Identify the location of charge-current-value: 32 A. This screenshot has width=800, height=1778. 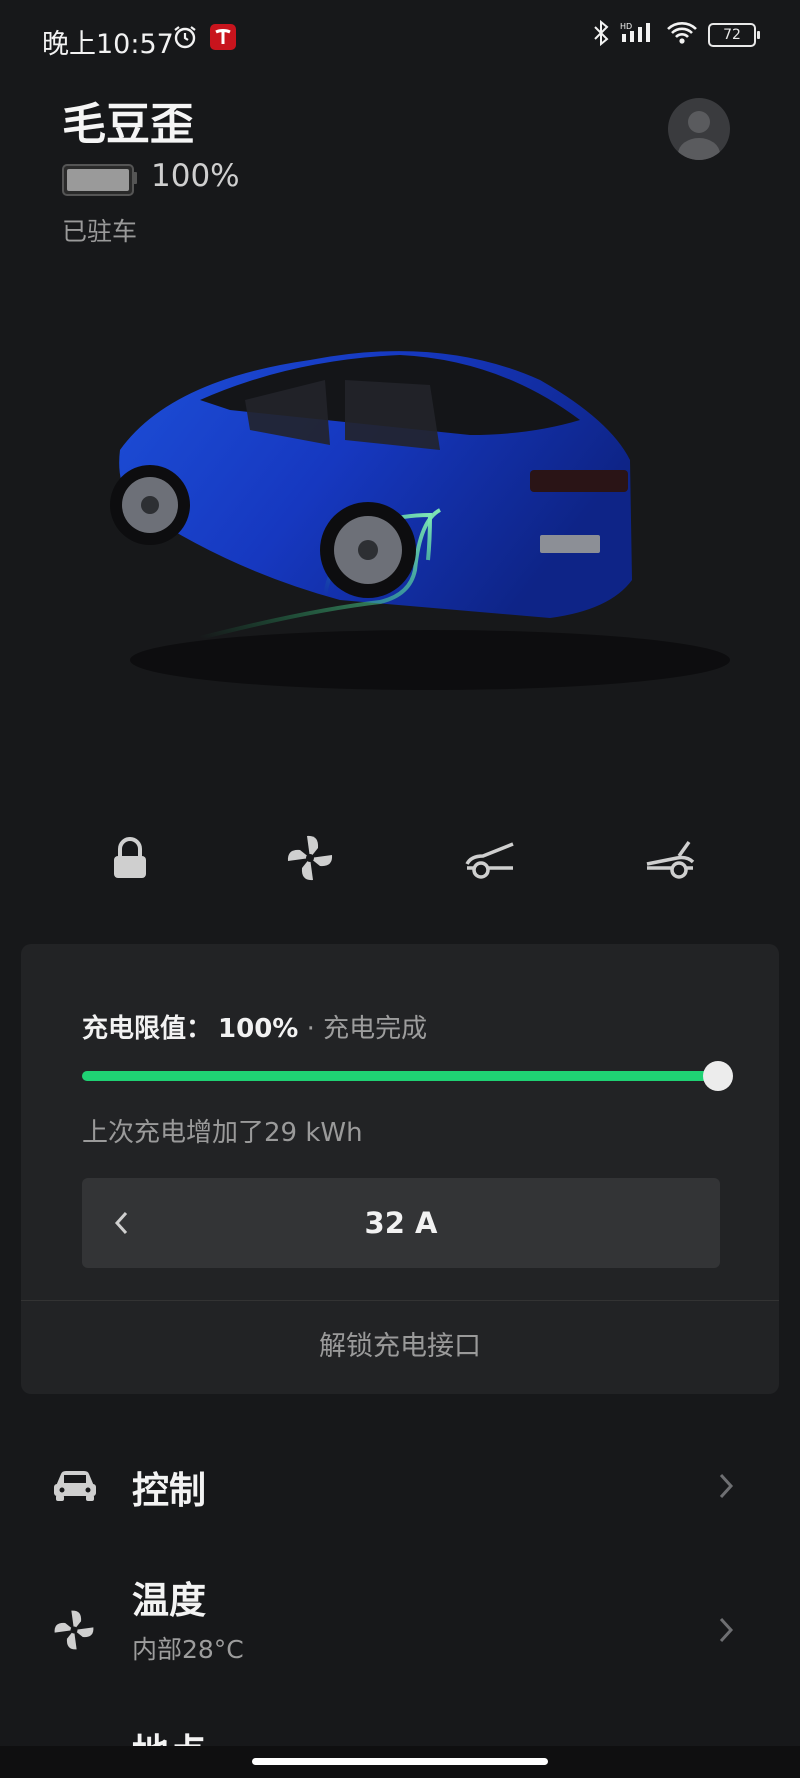
(401, 1223).